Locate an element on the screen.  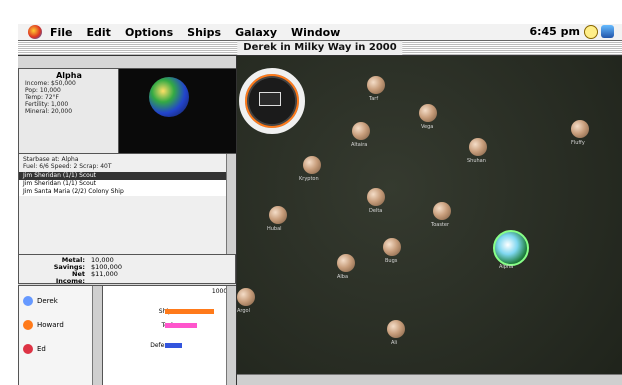
star-ali is located at coordinates (396, 329).